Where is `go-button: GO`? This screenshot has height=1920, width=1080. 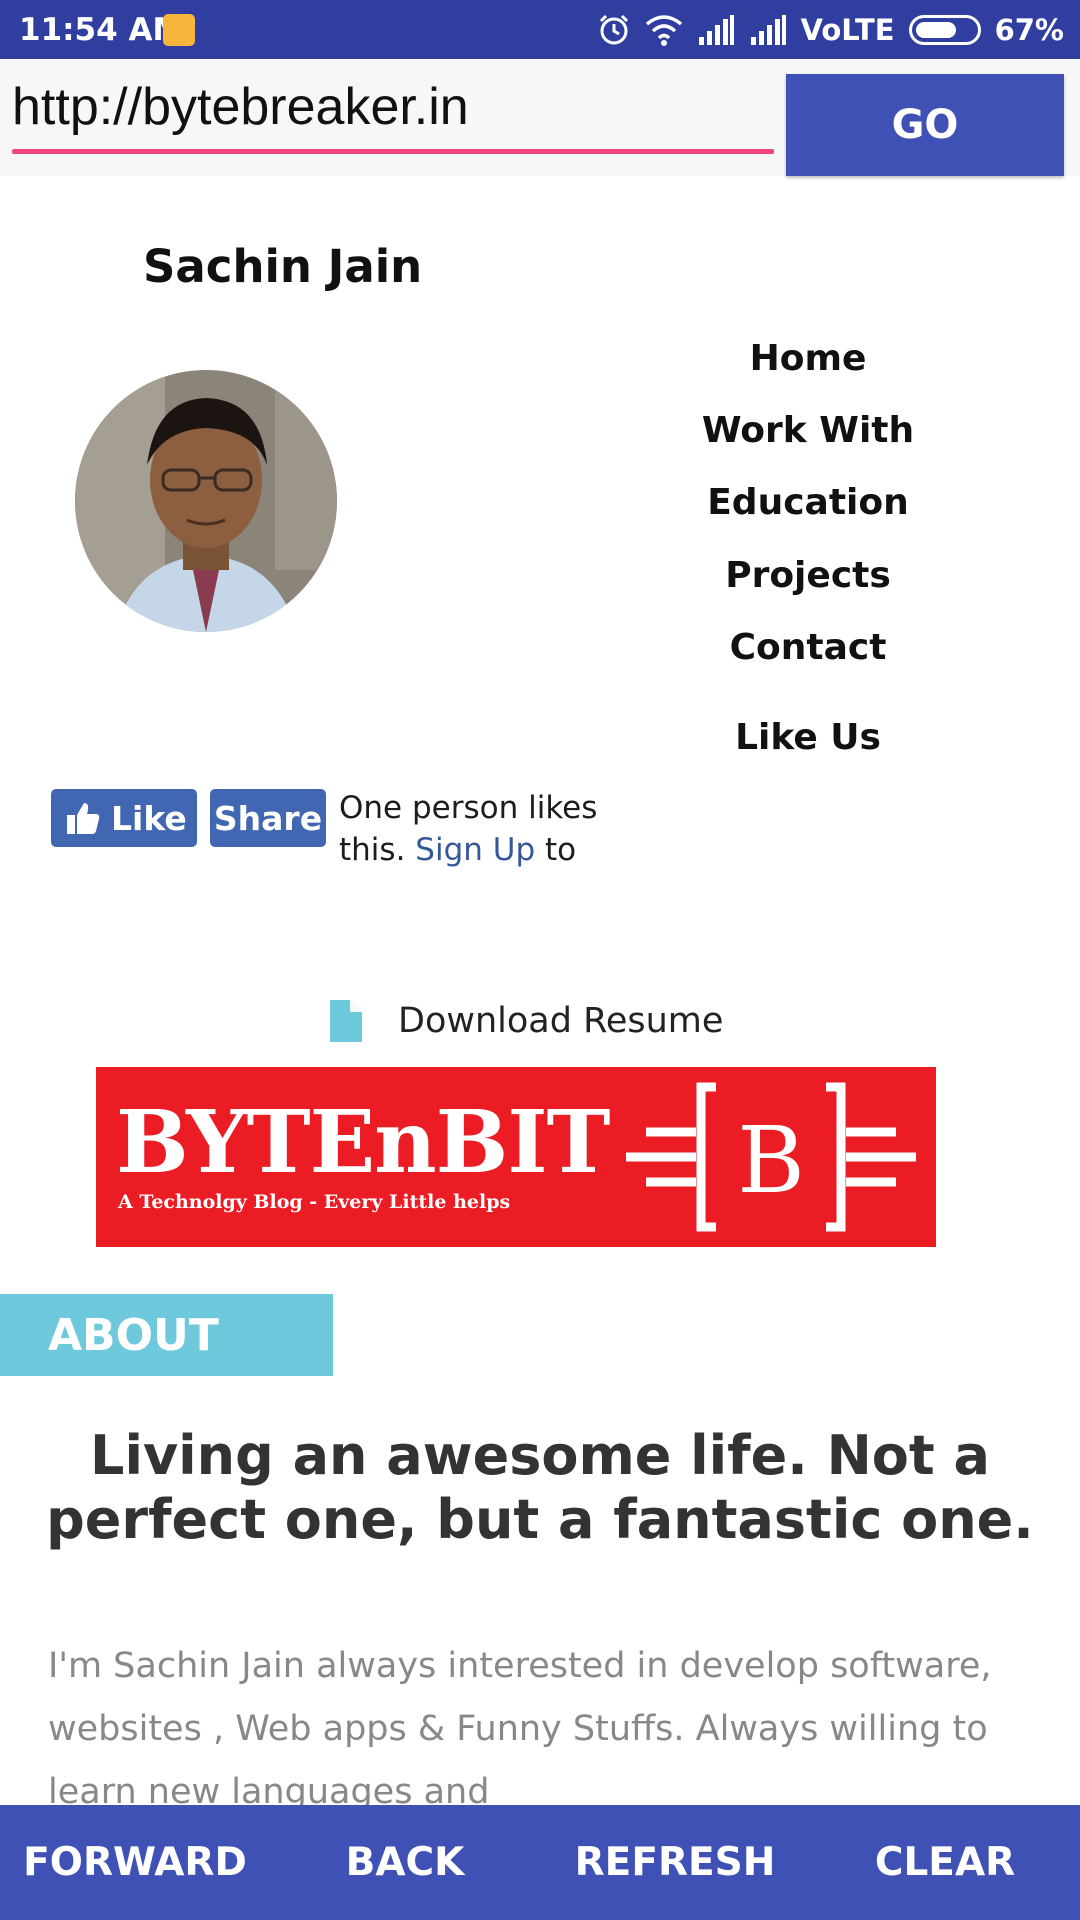 go-button: GO is located at coordinates (925, 125).